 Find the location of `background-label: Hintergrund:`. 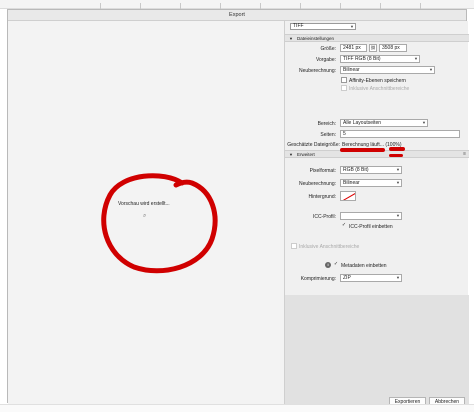

background-label: Hintergrund: is located at coordinates (322, 197).